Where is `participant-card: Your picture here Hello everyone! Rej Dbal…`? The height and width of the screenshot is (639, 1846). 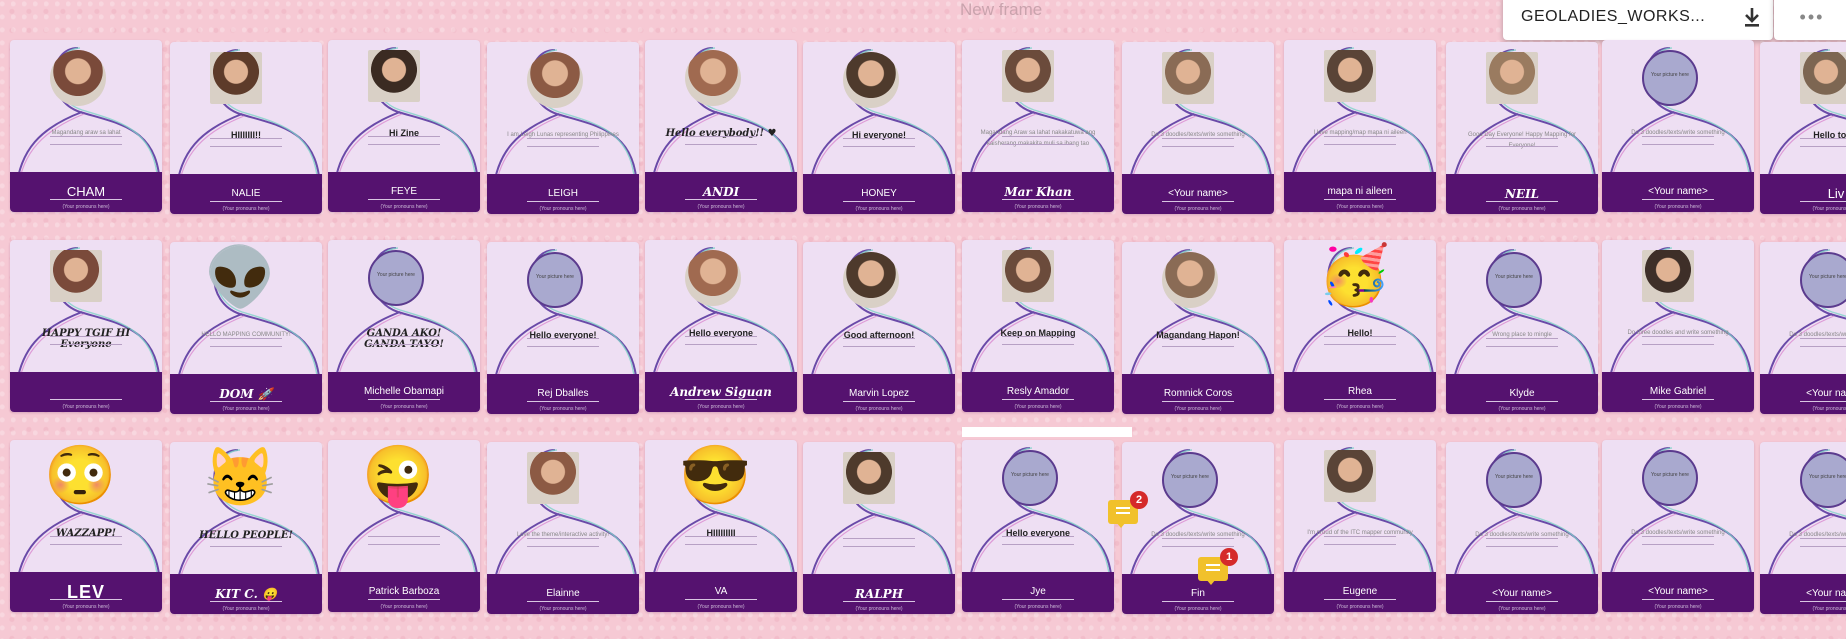 participant-card: Your picture here Hello everyone! Rej Dbal… is located at coordinates (563, 328).